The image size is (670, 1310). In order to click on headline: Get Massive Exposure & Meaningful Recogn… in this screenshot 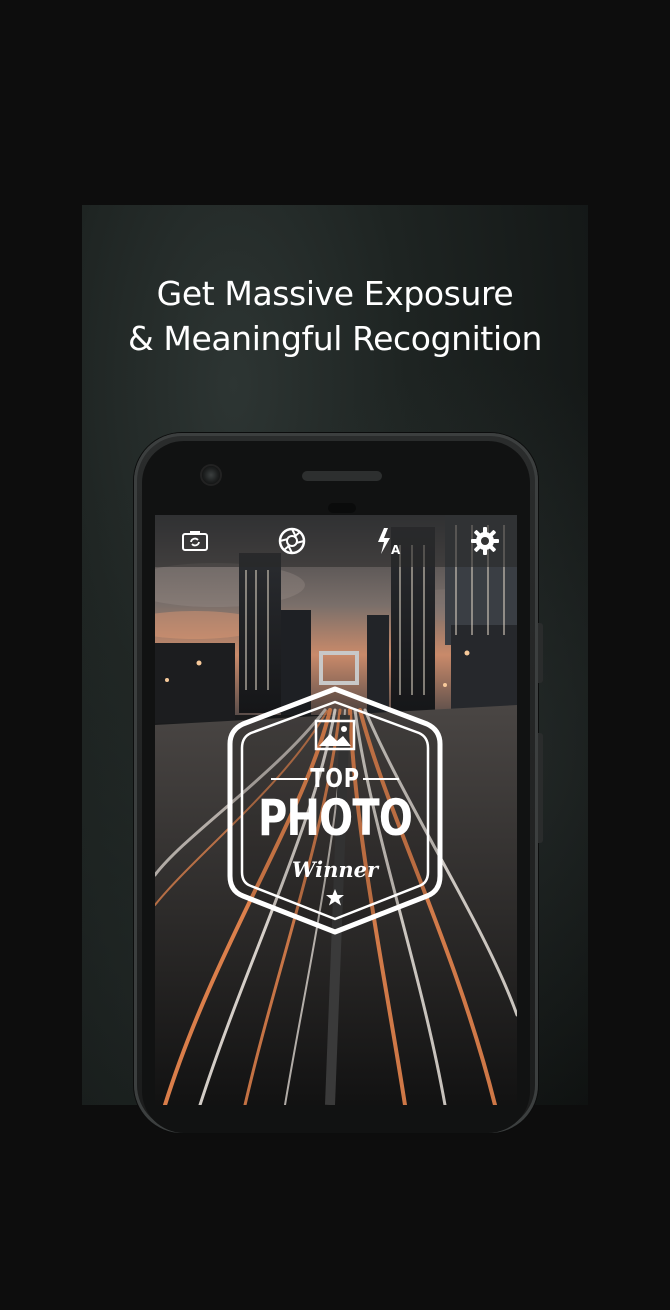, I will do `click(335, 316)`.